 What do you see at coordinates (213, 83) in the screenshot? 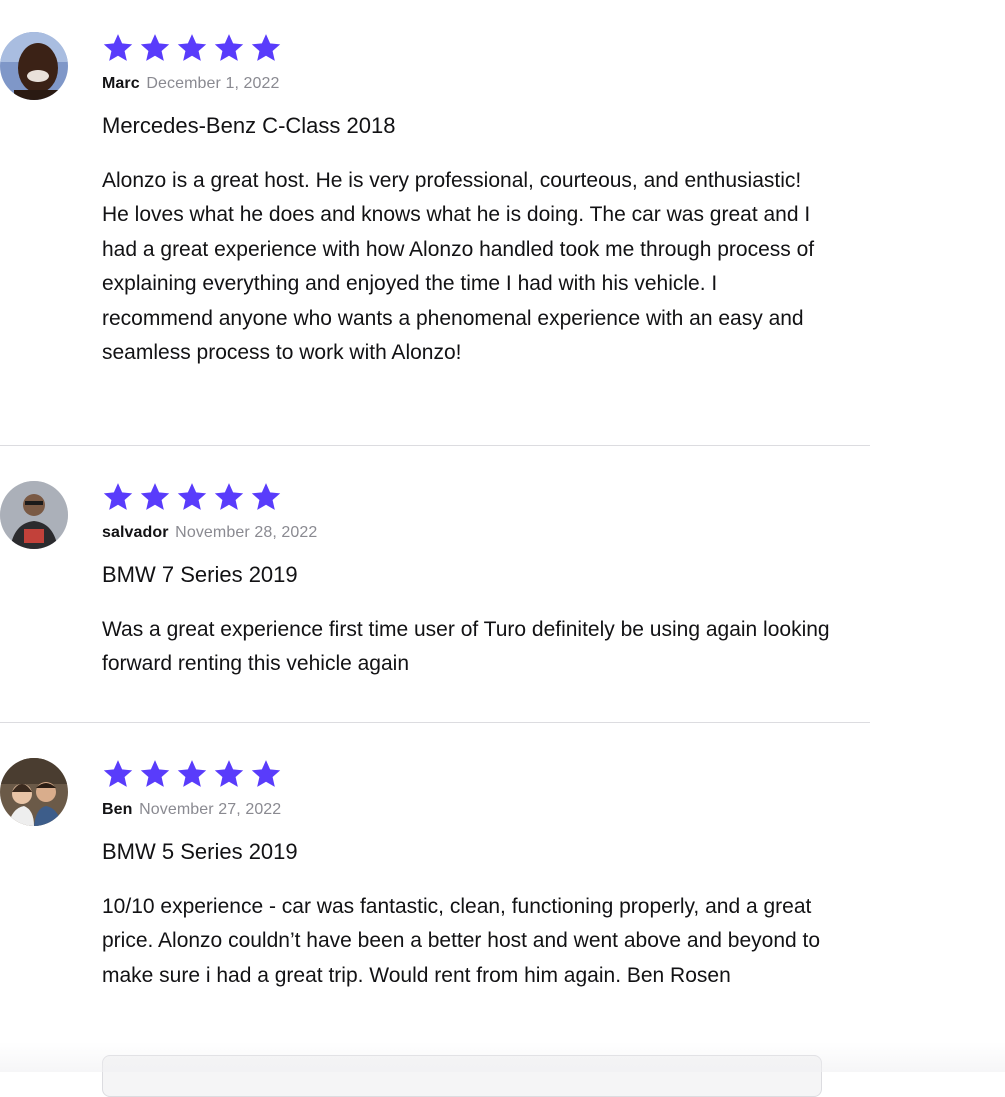
I see `review-date: December 1, 2022` at bounding box center [213, 83].